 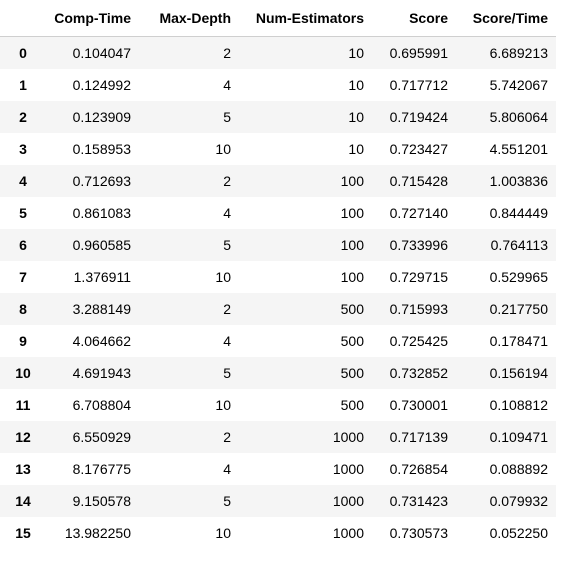 I want to click on table-row: 12 6.550929 2 1000 0.717139 0.109471, so click(x=278, y=437).